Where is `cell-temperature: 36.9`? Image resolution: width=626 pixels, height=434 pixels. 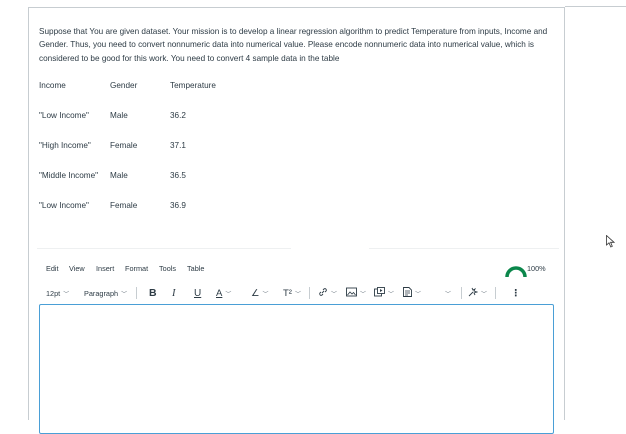
cell-temperature: 36.9 is located at coordinates (178, 205).